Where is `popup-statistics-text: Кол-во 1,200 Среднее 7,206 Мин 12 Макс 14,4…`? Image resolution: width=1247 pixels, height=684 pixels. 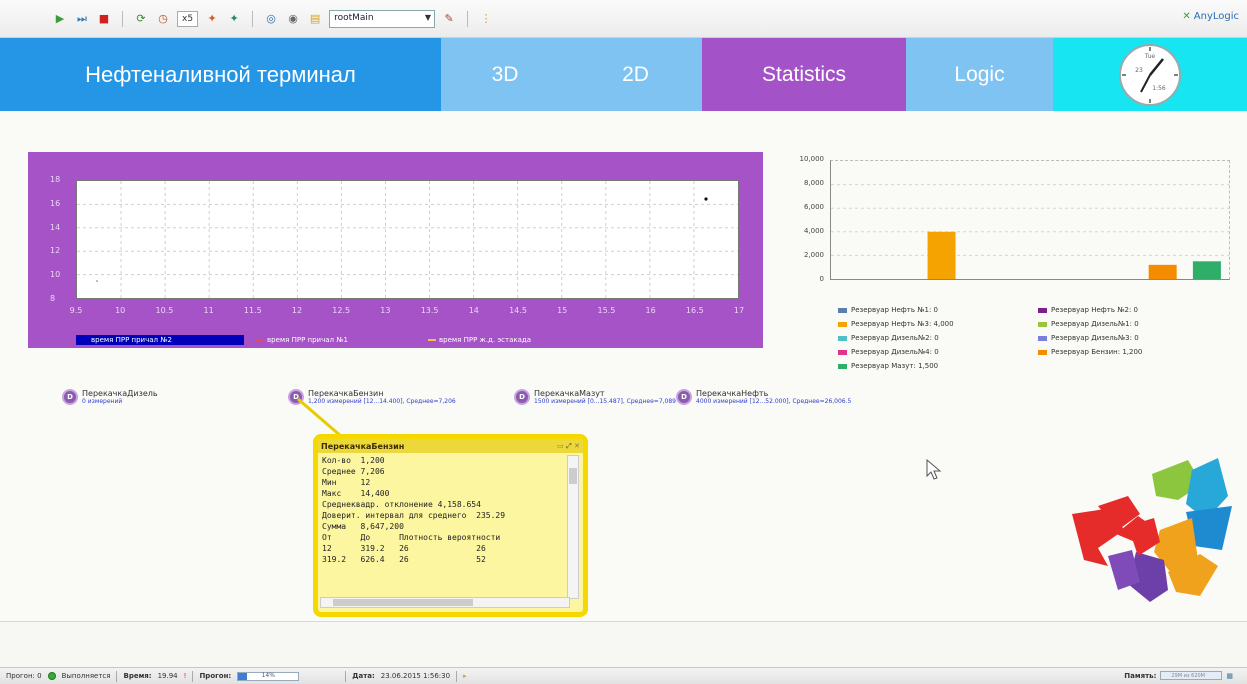 popup-statistics-text: Кол-во 1,200 Среднее 7,206 Мин 12 Макс 14,4… is located at coordinates (444, 528).